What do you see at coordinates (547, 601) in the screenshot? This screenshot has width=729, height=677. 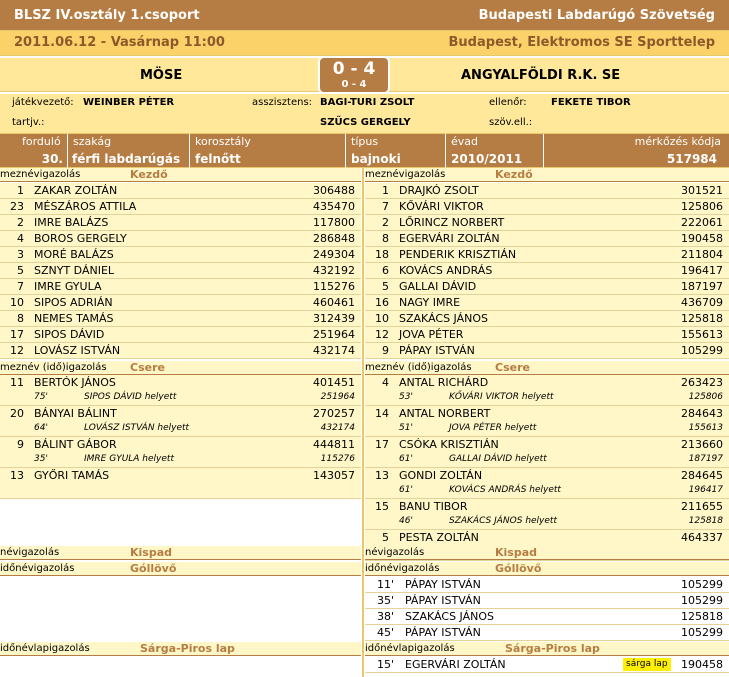 I see `goal-row: 35' PÁPAY ISTVÁN 105299` at bounding box center [547, 601].